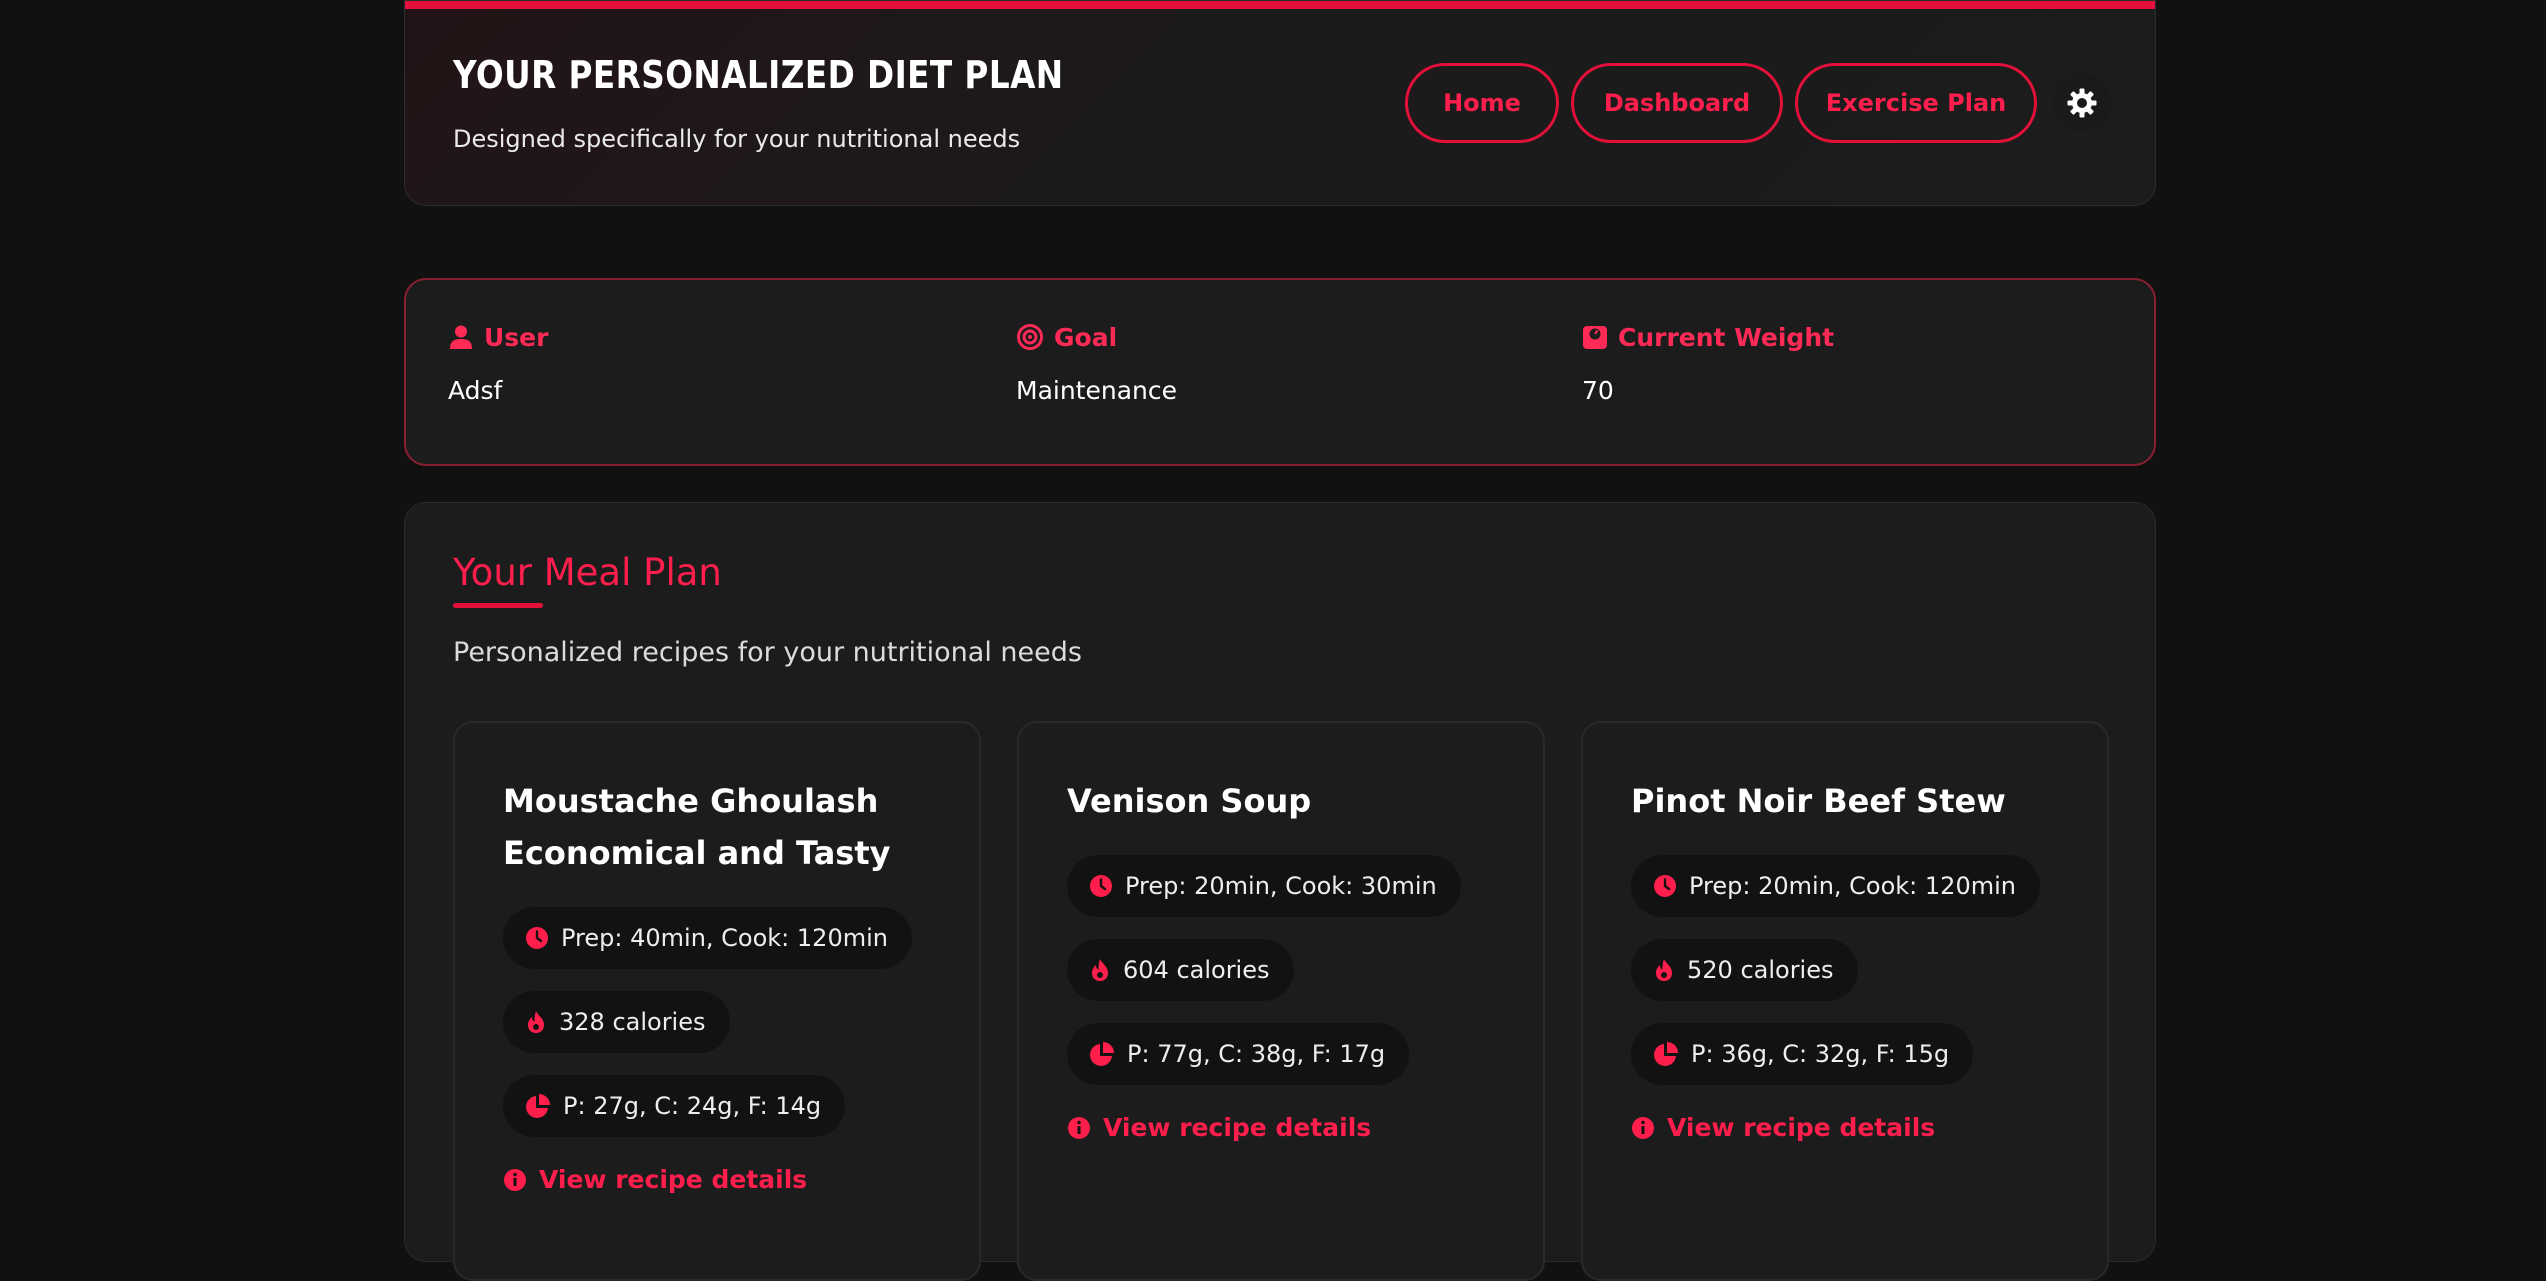 The width and height of the screenshot is (2546, 1281). Describe the element at coordinates (1835, 886) in the screenshot. I see `time-pill: Prep: 20min, Cook: 120min` at that location.